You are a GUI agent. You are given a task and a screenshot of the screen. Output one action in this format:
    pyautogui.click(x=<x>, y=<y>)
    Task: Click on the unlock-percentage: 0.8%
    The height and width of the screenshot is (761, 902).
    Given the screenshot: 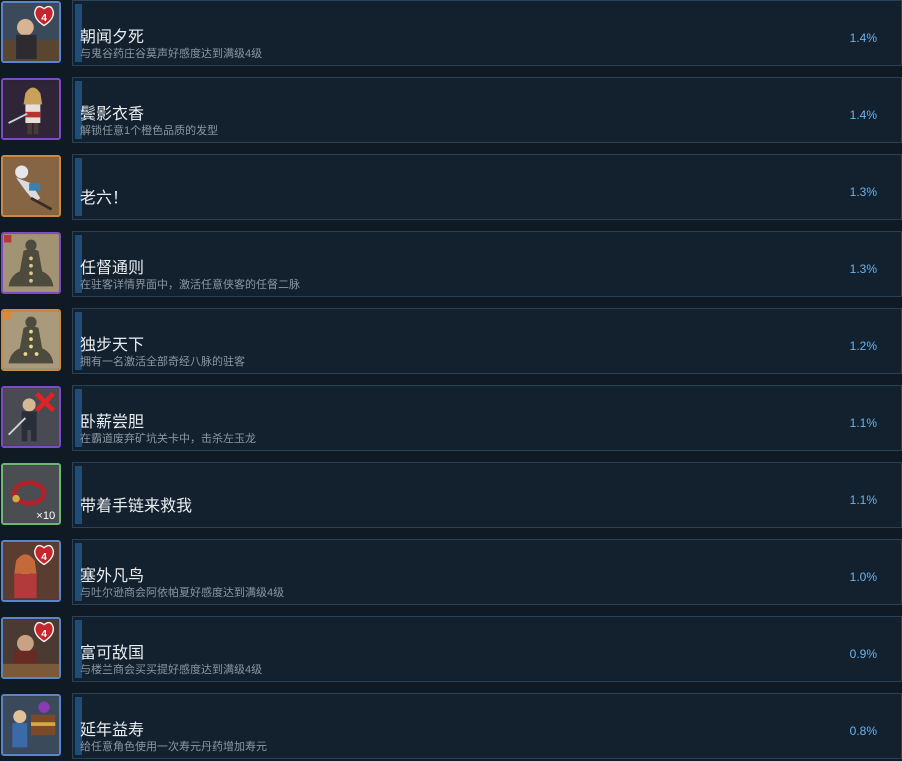 What is the action you would take?
    pyautogui.click(x=863, y=731)
    